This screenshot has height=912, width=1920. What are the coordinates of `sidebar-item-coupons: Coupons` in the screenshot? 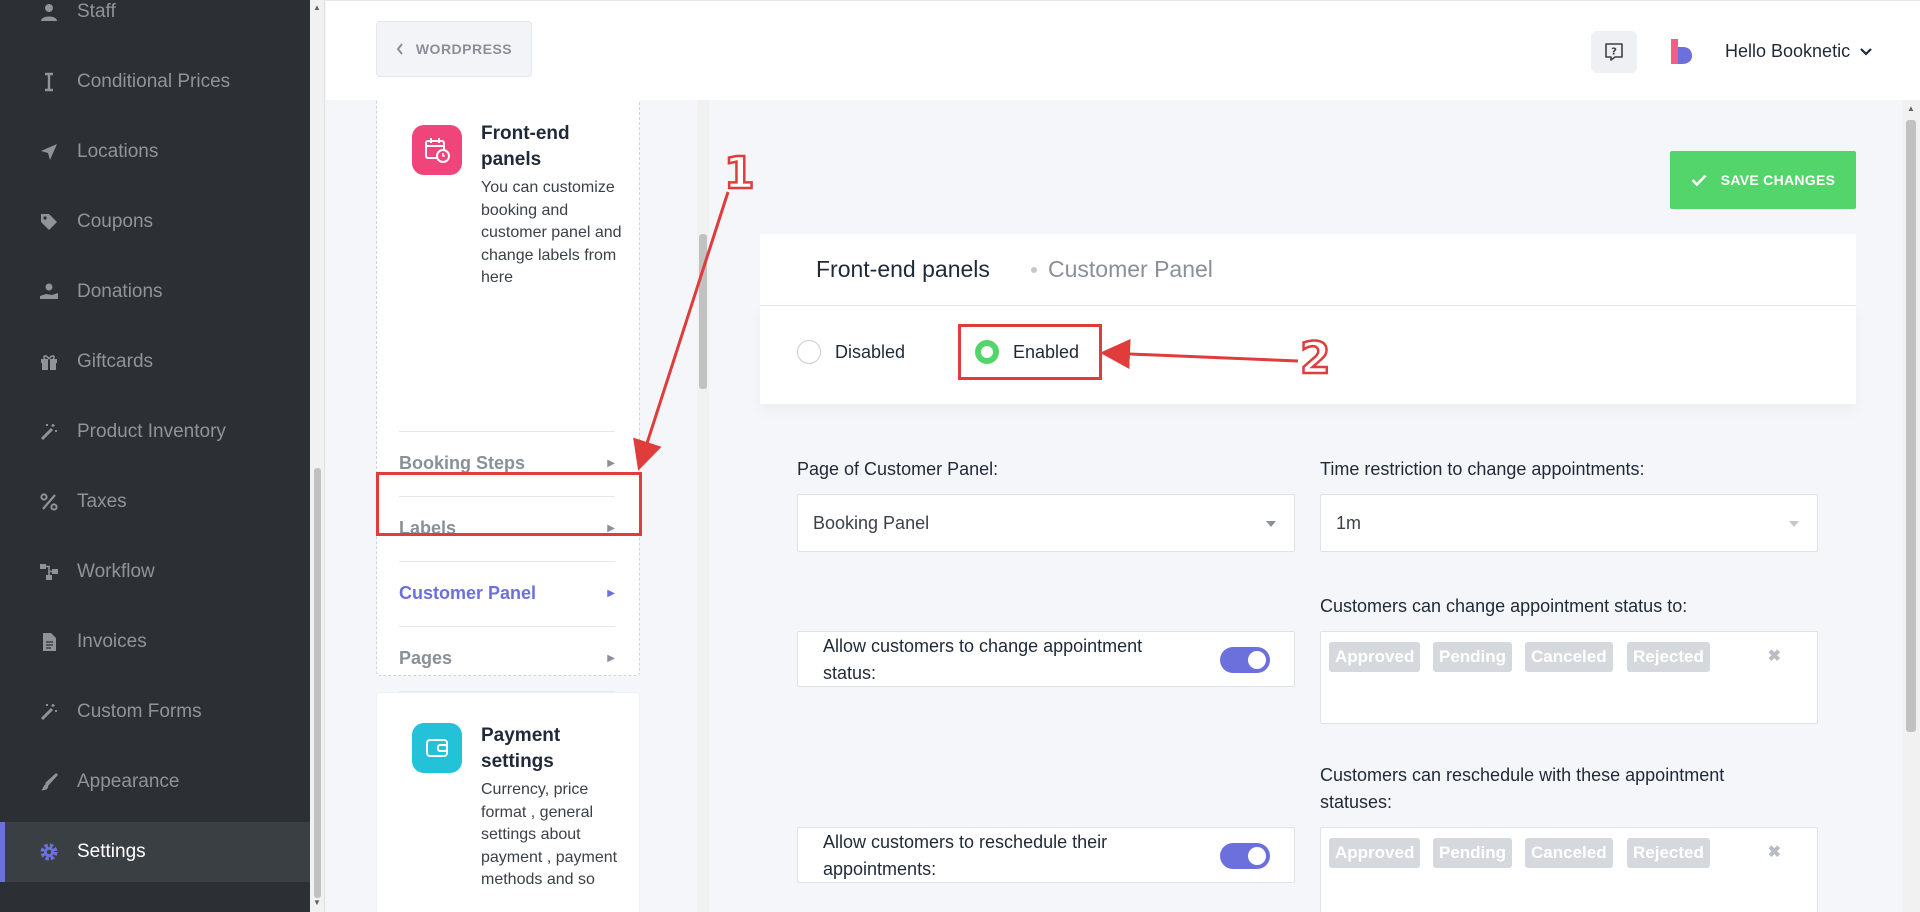 It's located at (155, 222).